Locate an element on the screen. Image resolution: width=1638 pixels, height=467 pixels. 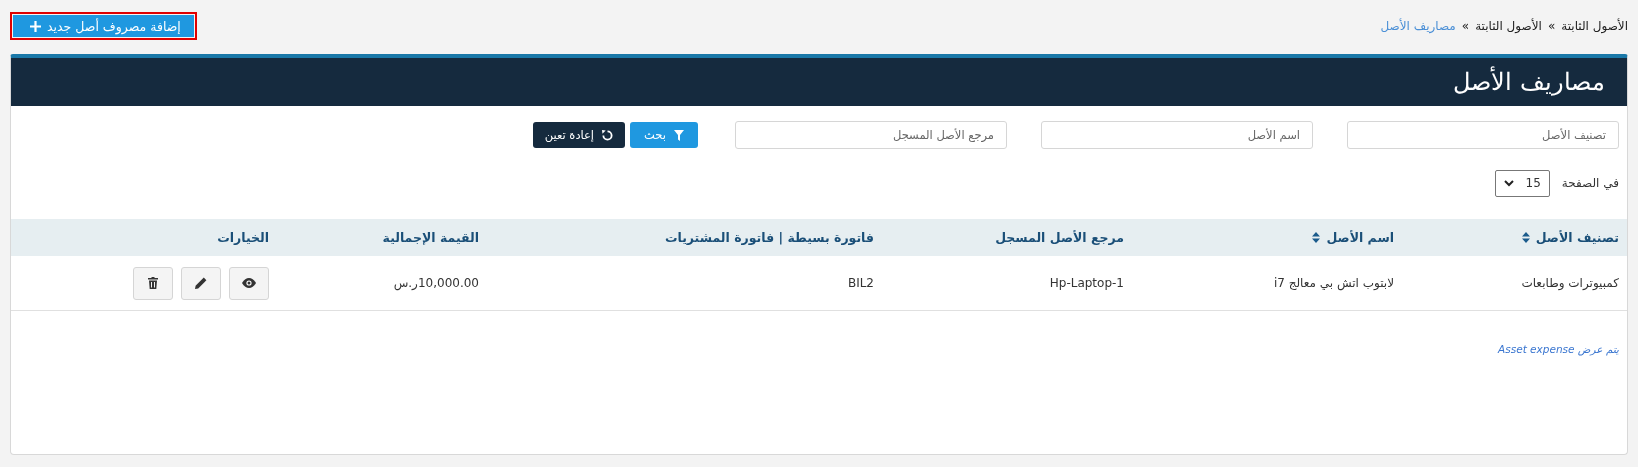
reset-icon is located at coordinates (608, 135).